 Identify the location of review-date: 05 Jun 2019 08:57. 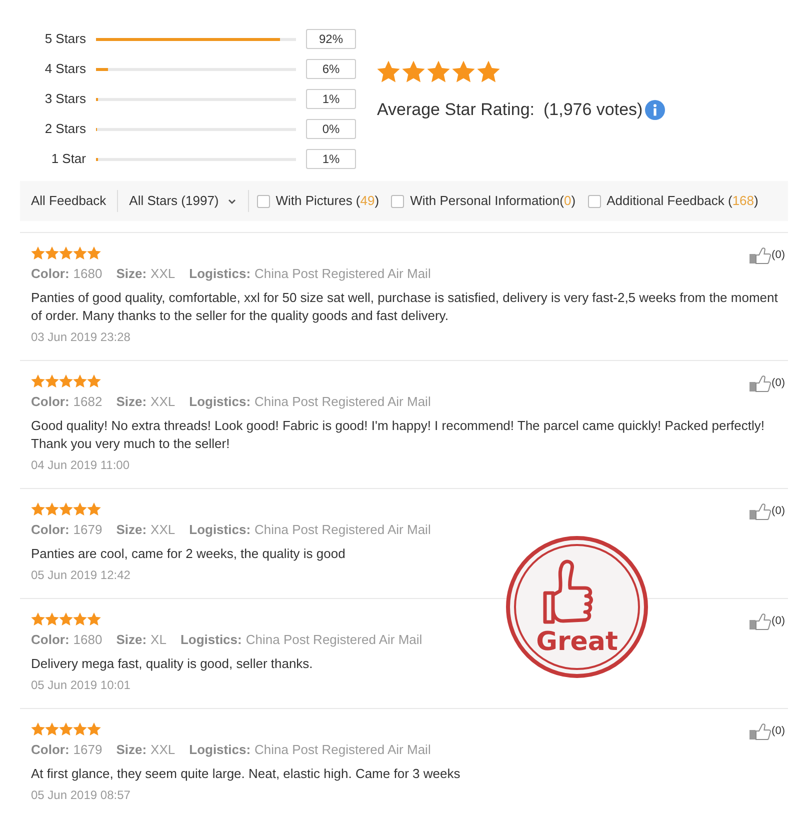
(81, 795).